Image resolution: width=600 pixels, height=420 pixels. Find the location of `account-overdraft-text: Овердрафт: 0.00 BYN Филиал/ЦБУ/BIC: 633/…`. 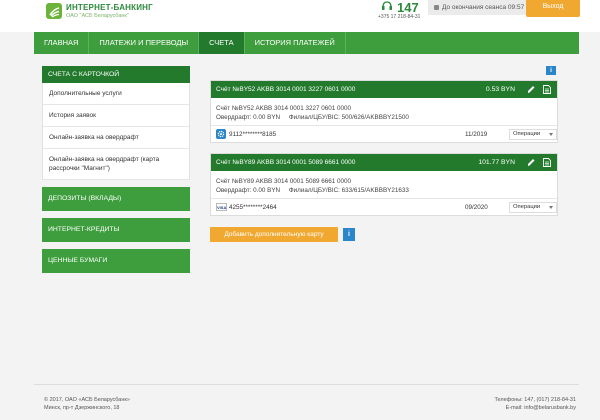

account-overdraft-text: Овердрафт: 0.00 BYN Филиал/ЦБУ/BIC: 633/… is located at coordinates (312, 190).